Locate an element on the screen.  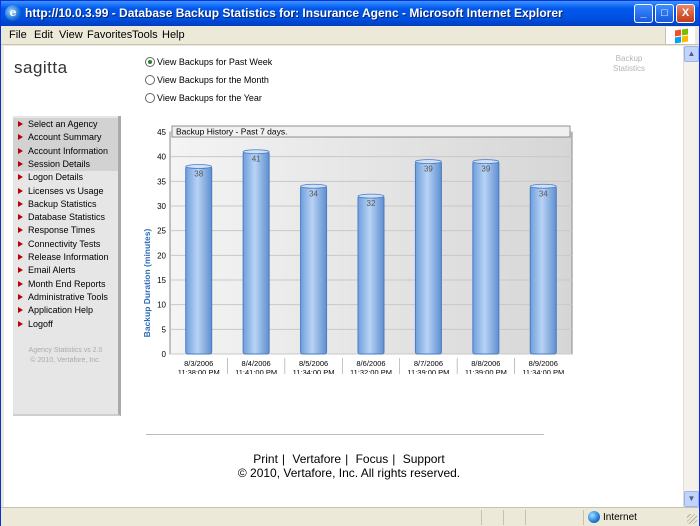
sidebar-item-release-information: Release Information is located at coordinates (65, 257).